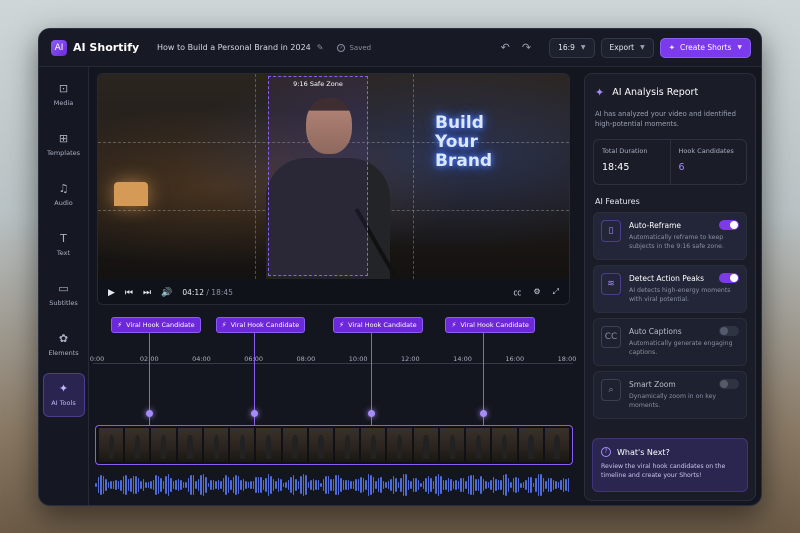 The height and width of the screenshot is (533, 800). What do you see at coordinates (64, 295) in the screenshot?
I see `sidebar-item-subtitles: ▭ Subtitles` at bounding box center [64, 295].